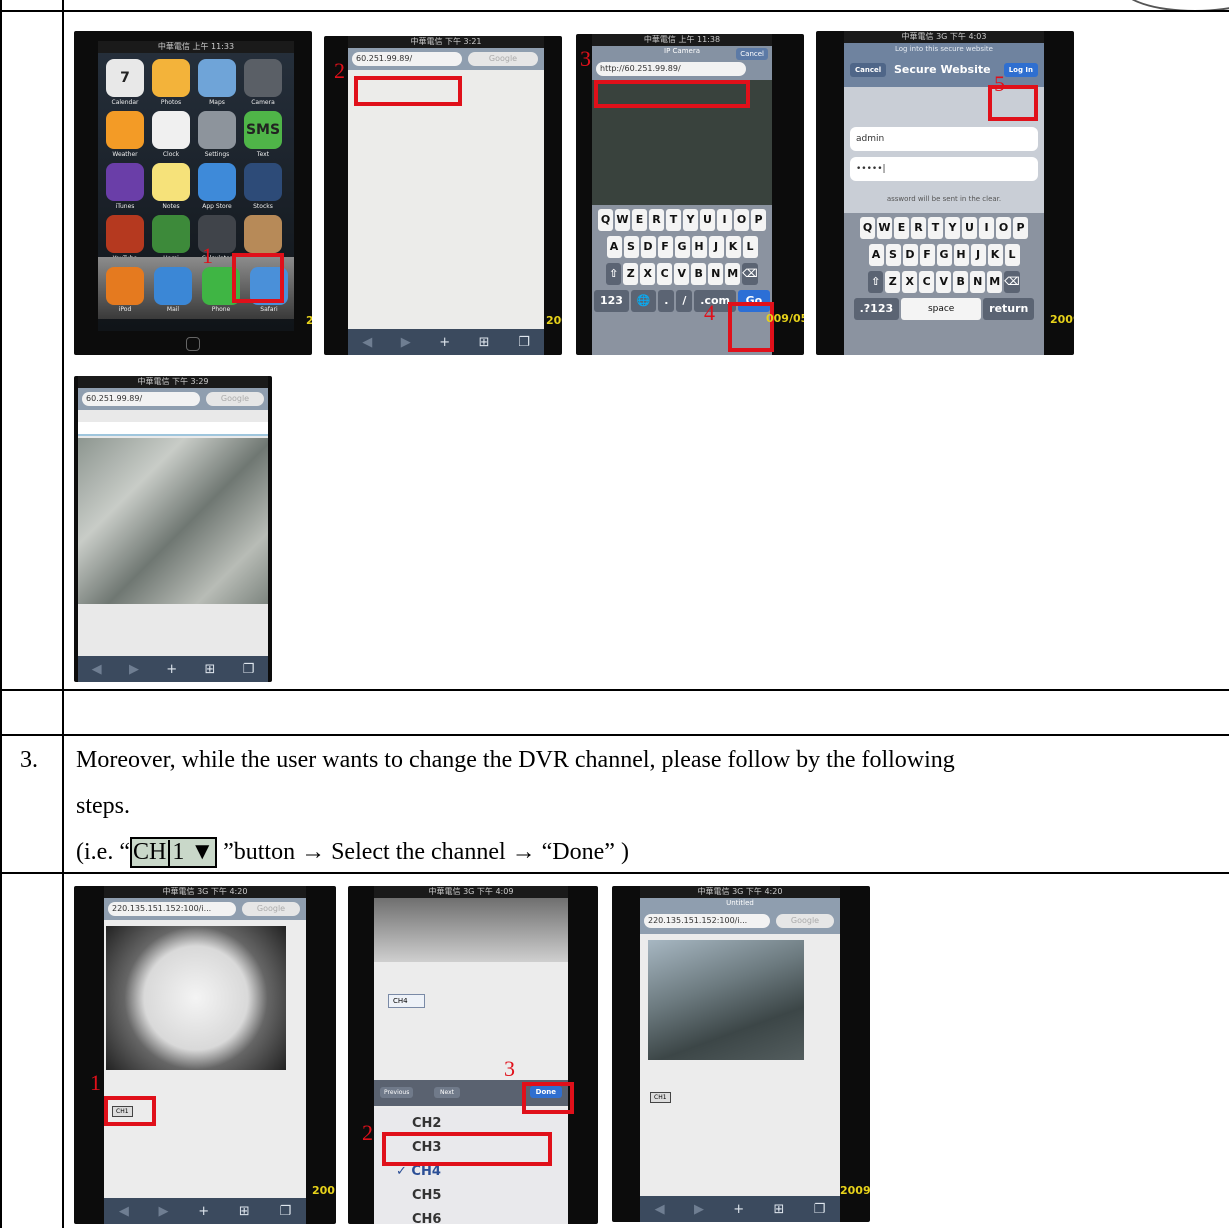 This screenshot has width=1229, height=1228. What do you see at coordinates (643, 301) in the screenshot?
I see `keyboard-key: 🌐` at bounding box center [643, 301].